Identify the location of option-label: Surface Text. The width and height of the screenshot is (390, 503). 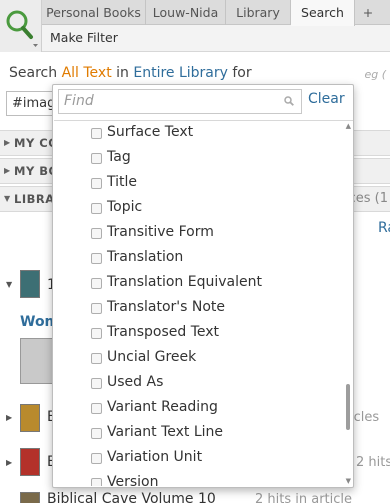
(150, 132).